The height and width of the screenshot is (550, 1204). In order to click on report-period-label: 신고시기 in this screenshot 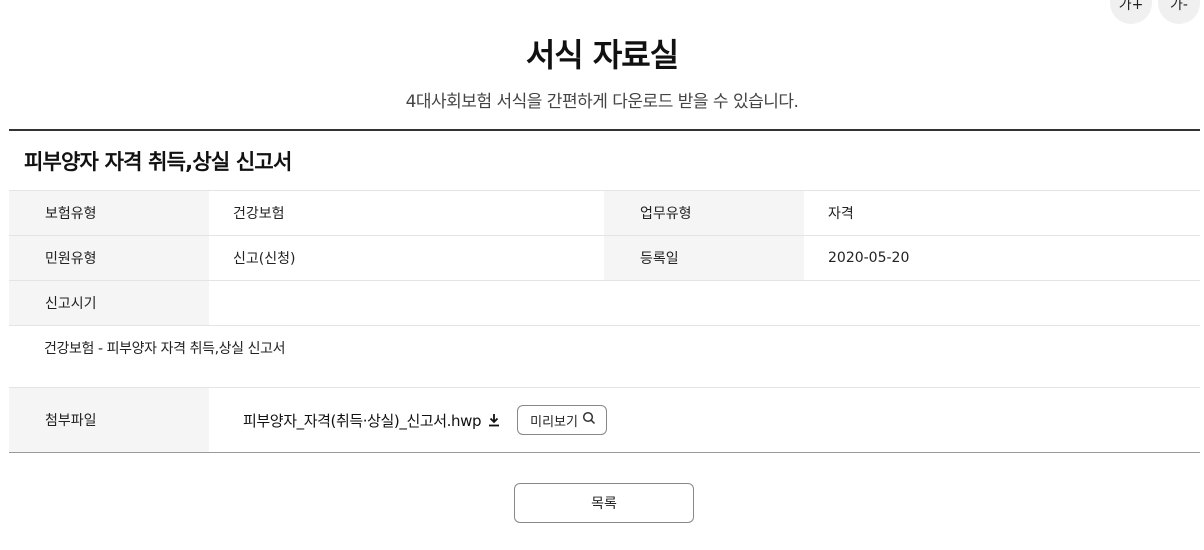, I will do `click(109, 303)`.